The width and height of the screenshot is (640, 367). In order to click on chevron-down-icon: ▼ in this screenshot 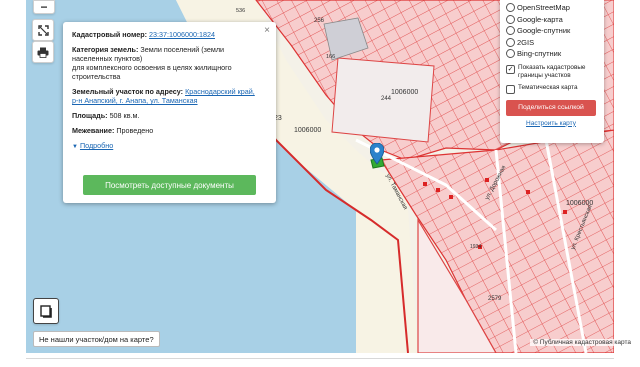, I will do `click(75, 147)`.